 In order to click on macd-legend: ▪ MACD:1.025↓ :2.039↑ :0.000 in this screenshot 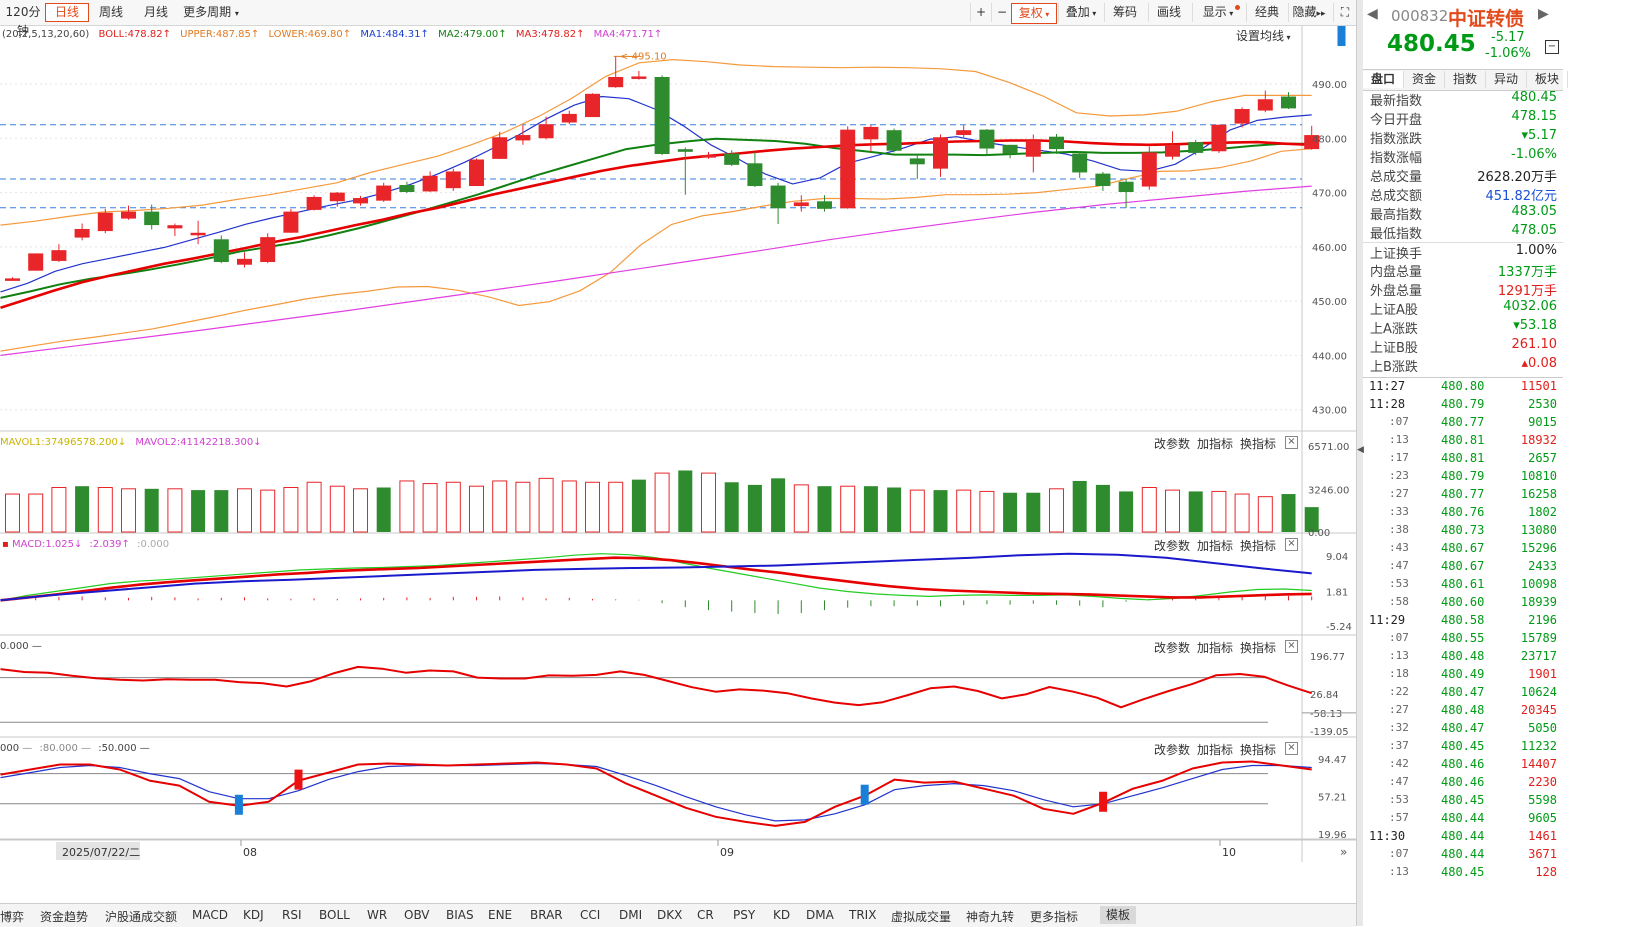, I will do `click(85, 544)`.